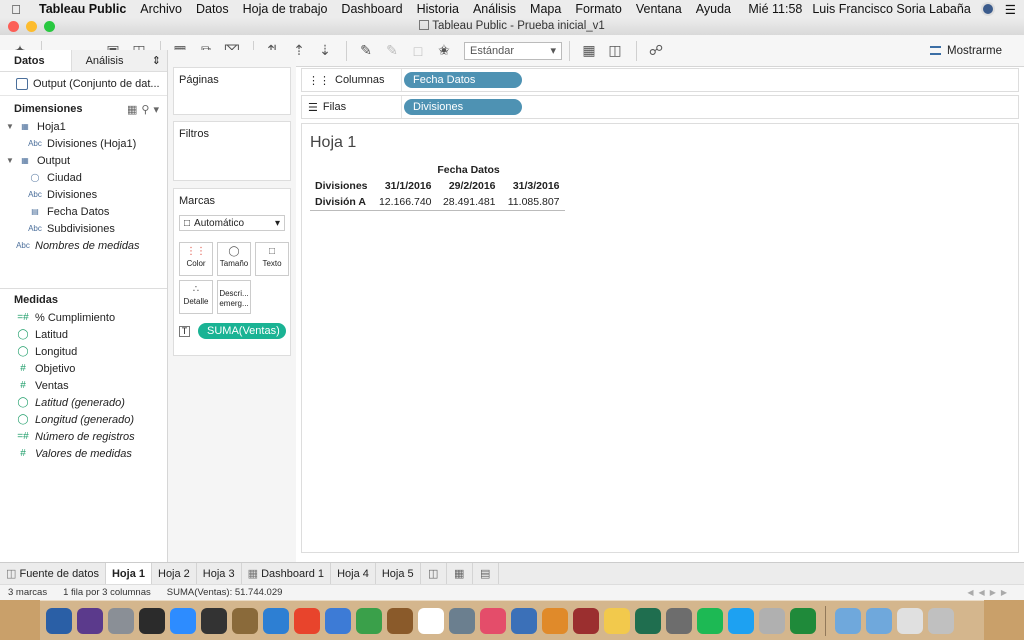  Describe the element at coordinates (83, 385) in the screenshot. I see `measure-field: # Ventas` at that location.